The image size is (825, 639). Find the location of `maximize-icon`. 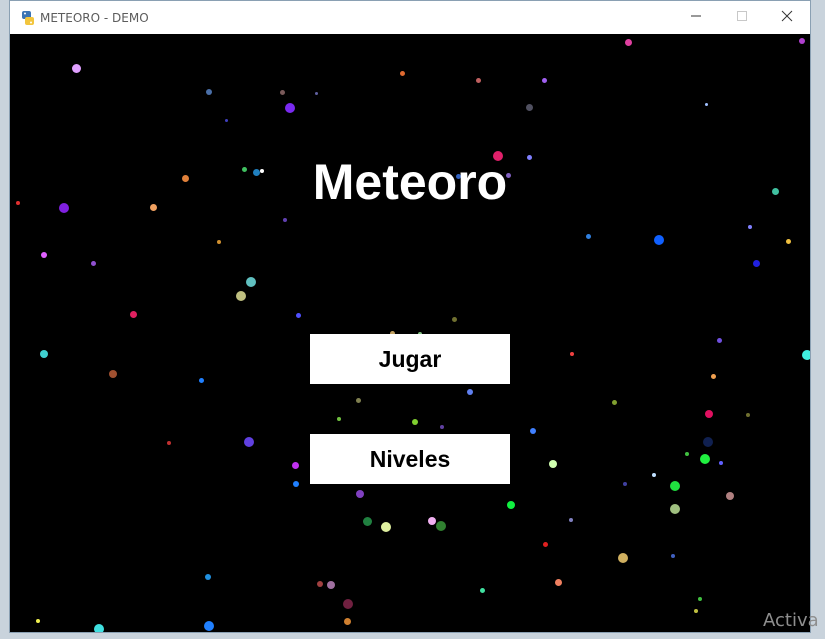

maximize-icon is located at coordinates (742, 18).